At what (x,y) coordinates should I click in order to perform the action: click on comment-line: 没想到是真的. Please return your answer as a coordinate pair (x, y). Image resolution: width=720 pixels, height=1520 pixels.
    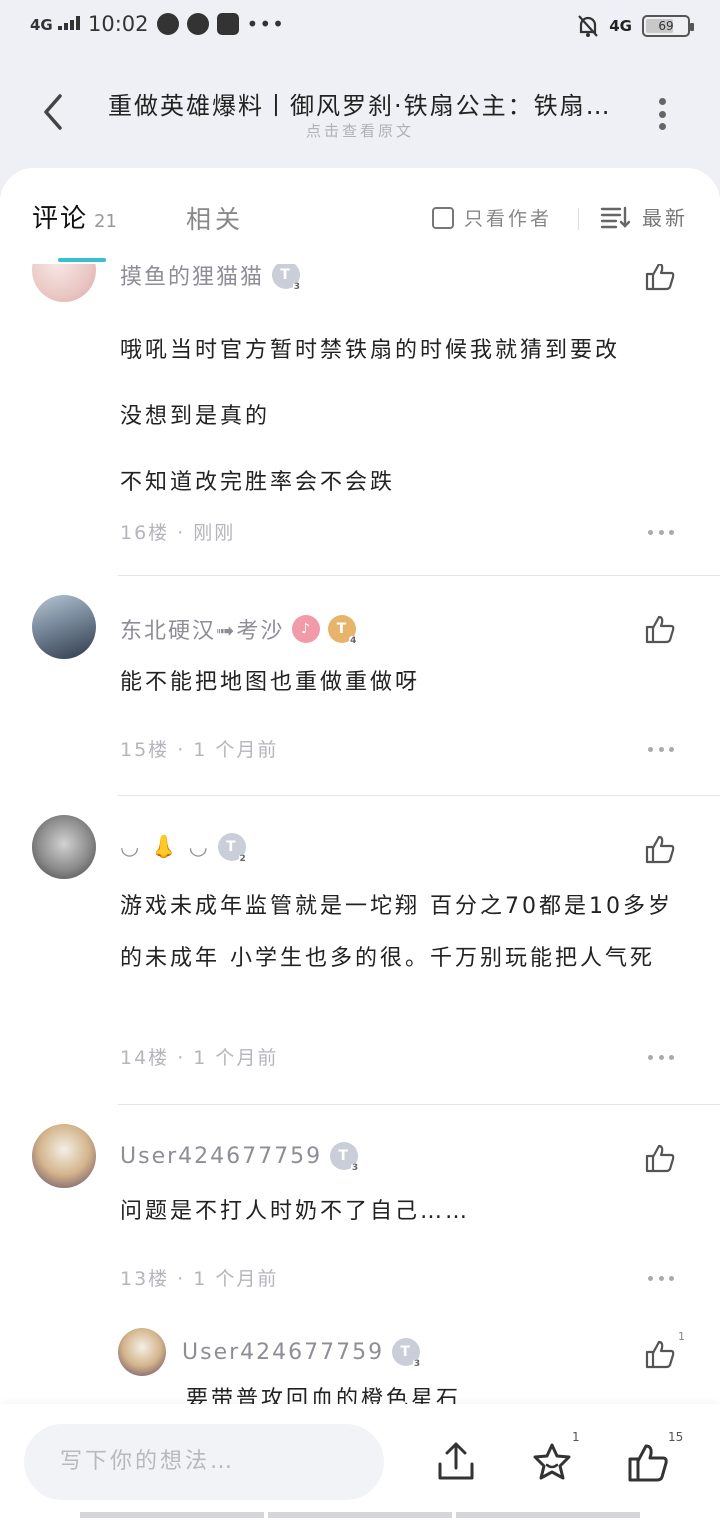
    Looking at the image, I should click on (195, 416).